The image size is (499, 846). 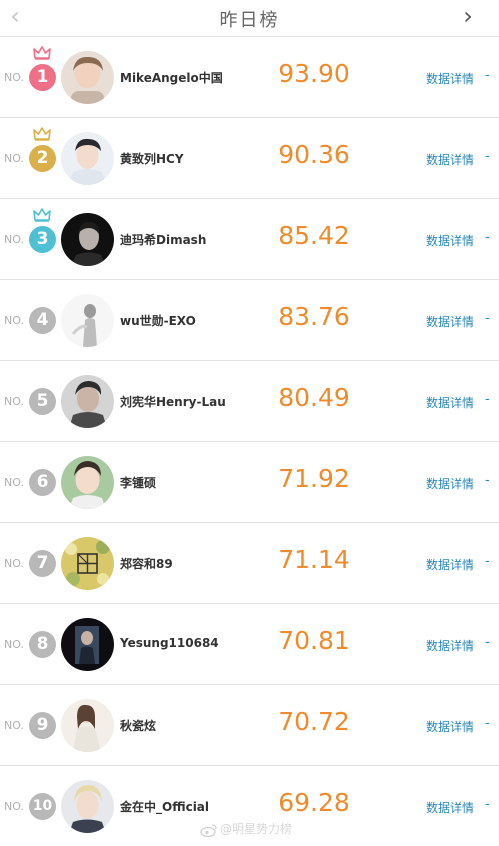 I want to click on score-value: 83.76, so click(x=314, y=316).